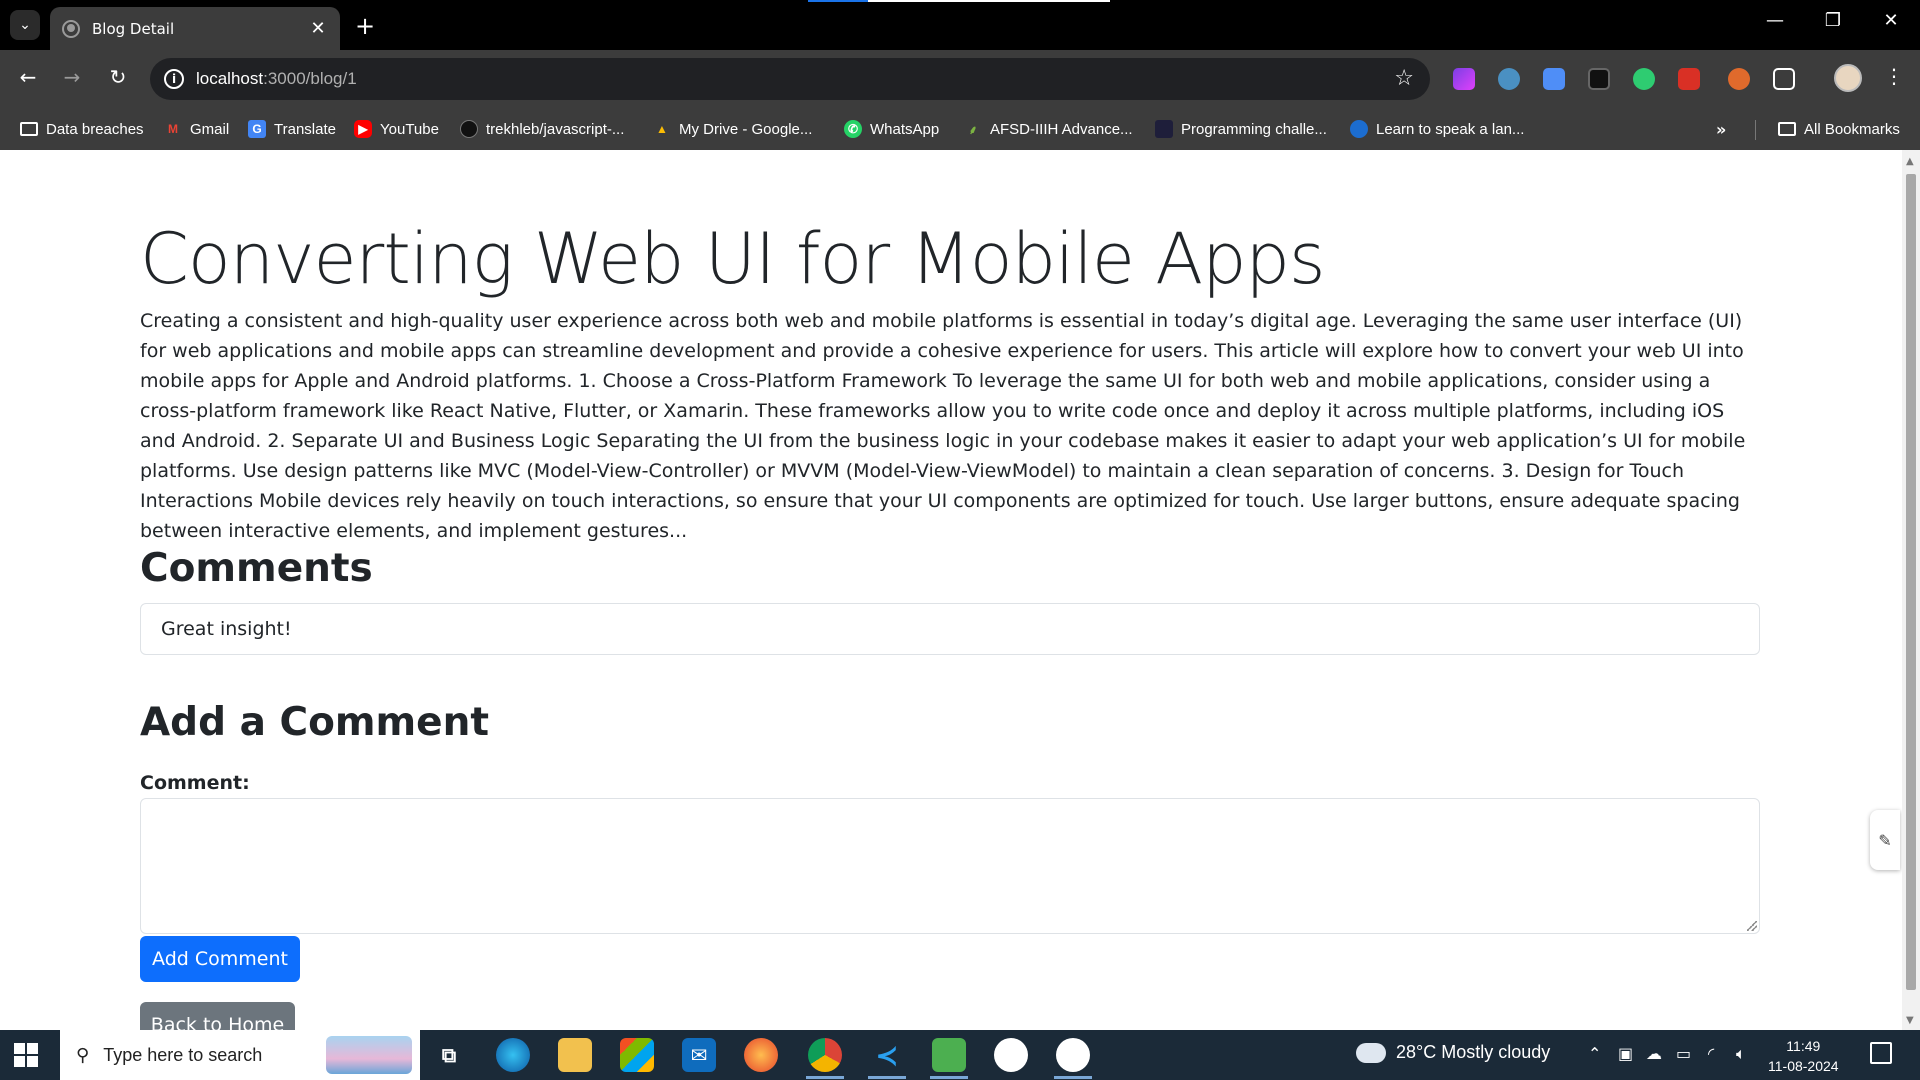 The image size is (1920, 1080). What do you see at coordinates (637, 1055) in the screenshot?
I see `microsoft-store-icon` at bounding box center [637, 1055].